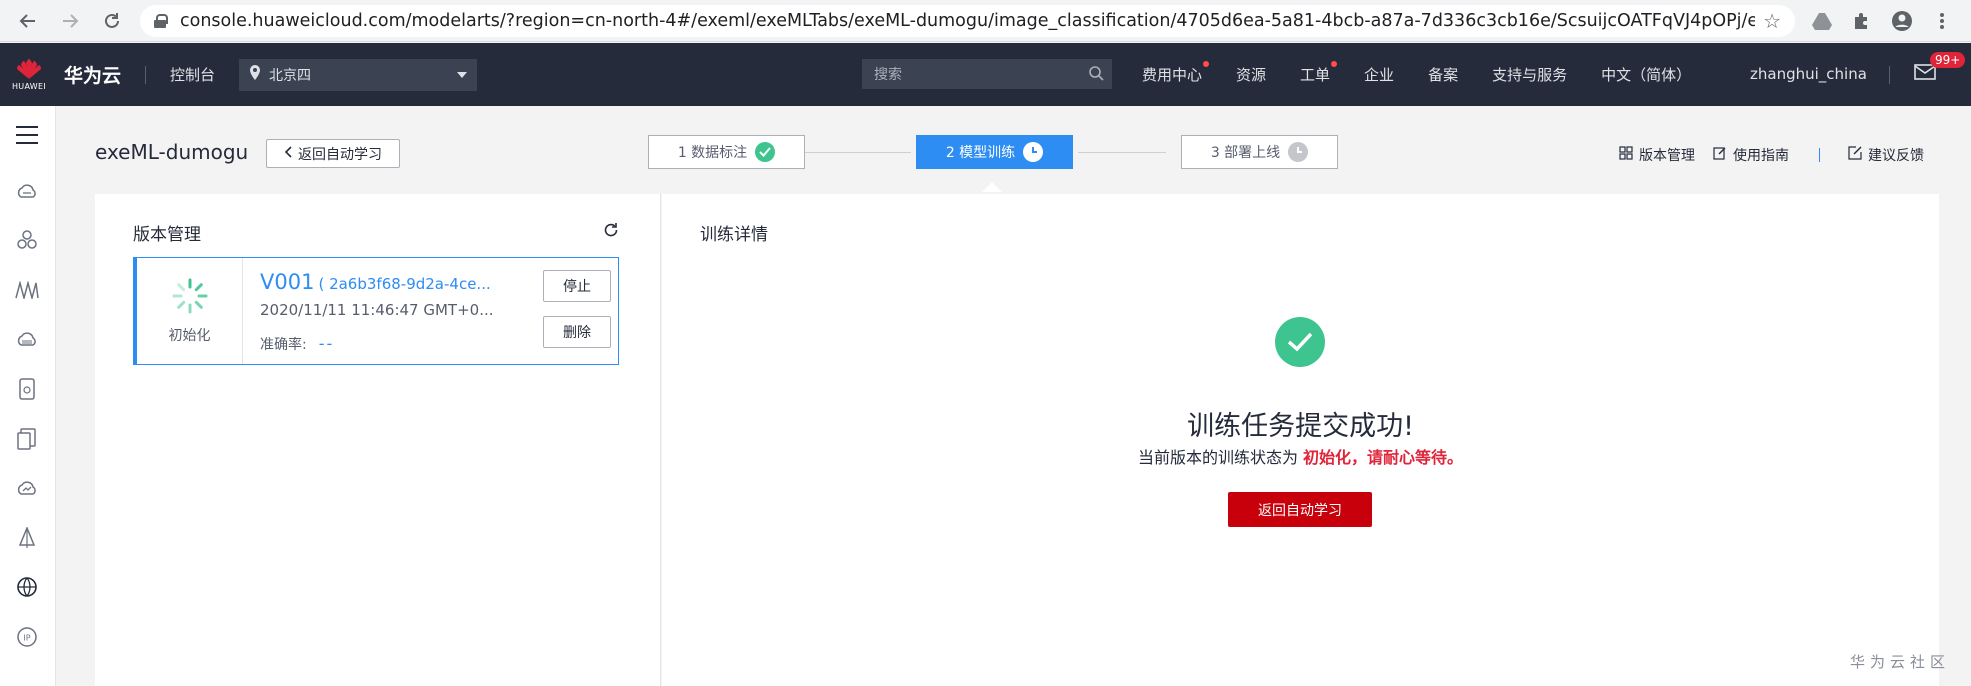 The width and height of the screenshot is (1971, 686). I want to click on return-to-automl-button: 返回自动学习, so click(1300, 509).